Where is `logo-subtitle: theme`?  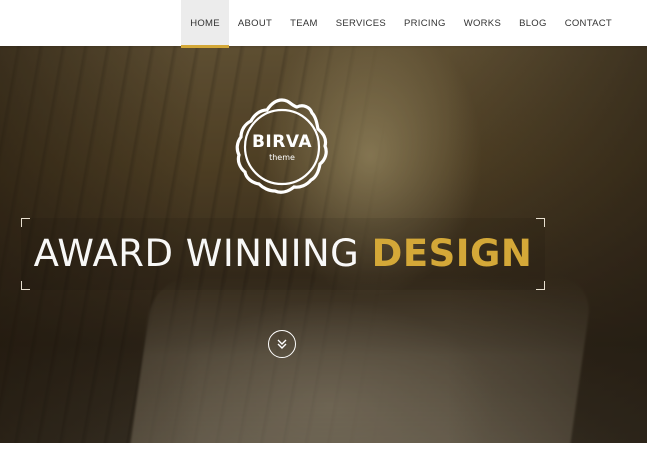 logo-subtitle: theme is located at coordinates (282, 157).